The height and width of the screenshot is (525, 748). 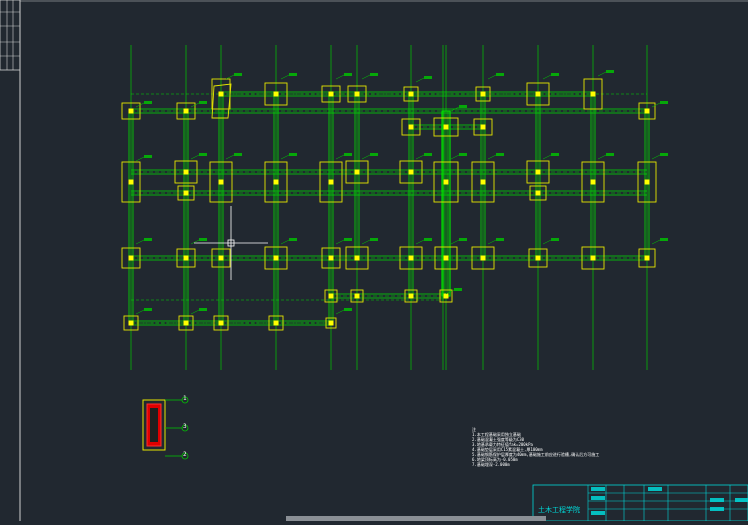 I want to click on horizontal-scrollbar, so click(x=416, y=518).